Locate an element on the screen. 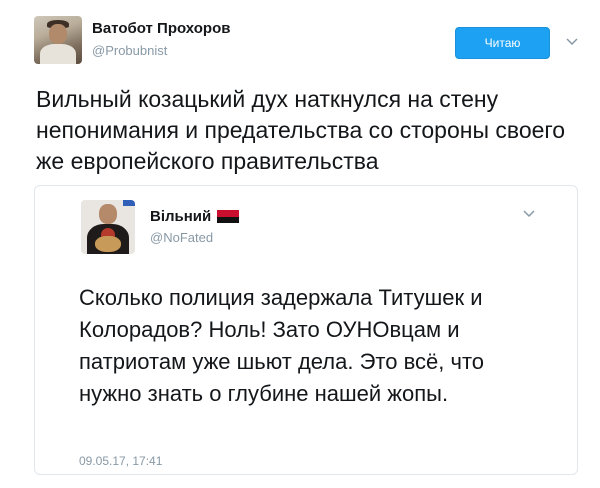 The width and height of the screenshot is (600, 488). quoted-tweet-timestamp: 09.05.17, 17:41 is located at coordinates (120, 461).